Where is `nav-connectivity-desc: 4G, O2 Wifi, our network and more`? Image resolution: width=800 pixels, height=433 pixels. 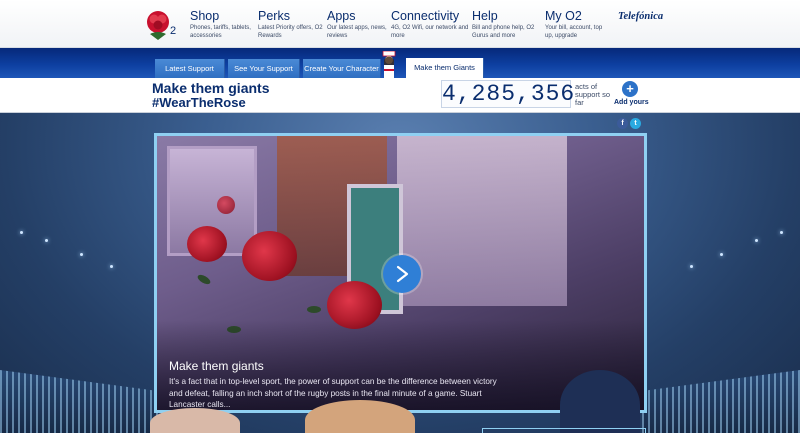
nav-connectivity-desc: 4G, O2 Wifi, our network and more is located at coordinates (430, 32).